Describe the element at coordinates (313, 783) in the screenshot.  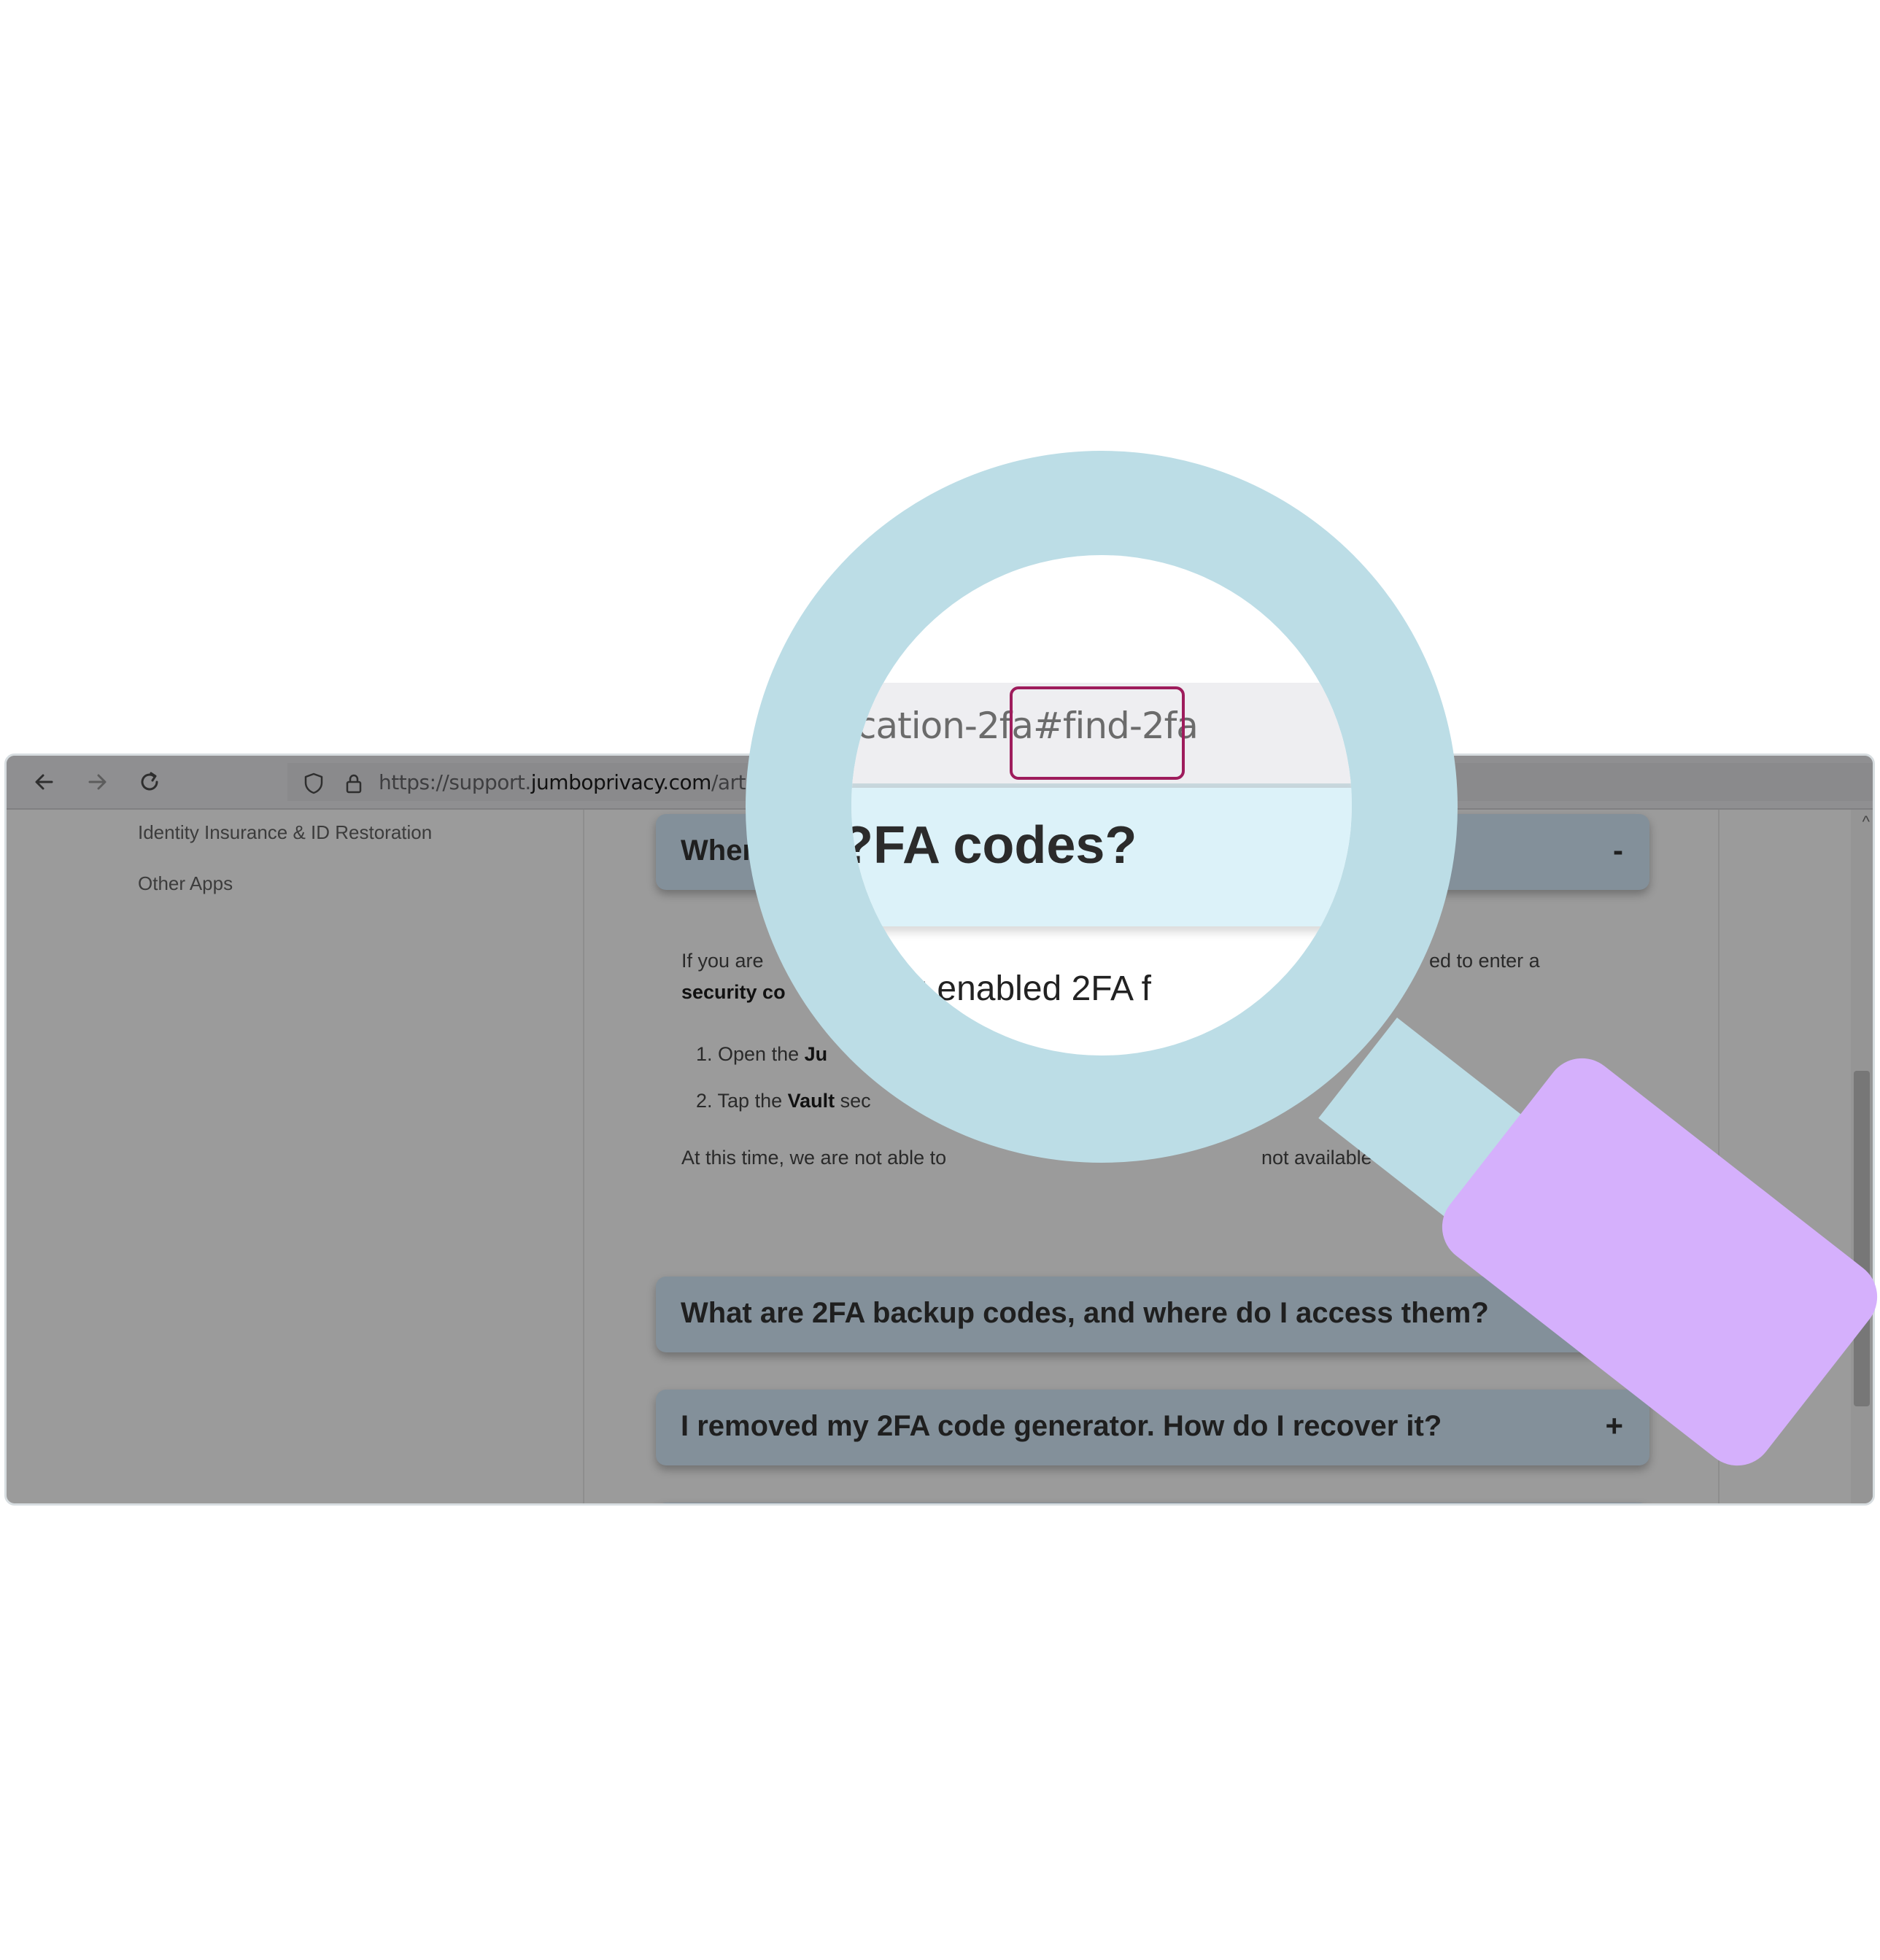
I see `shield-icon` at that location.